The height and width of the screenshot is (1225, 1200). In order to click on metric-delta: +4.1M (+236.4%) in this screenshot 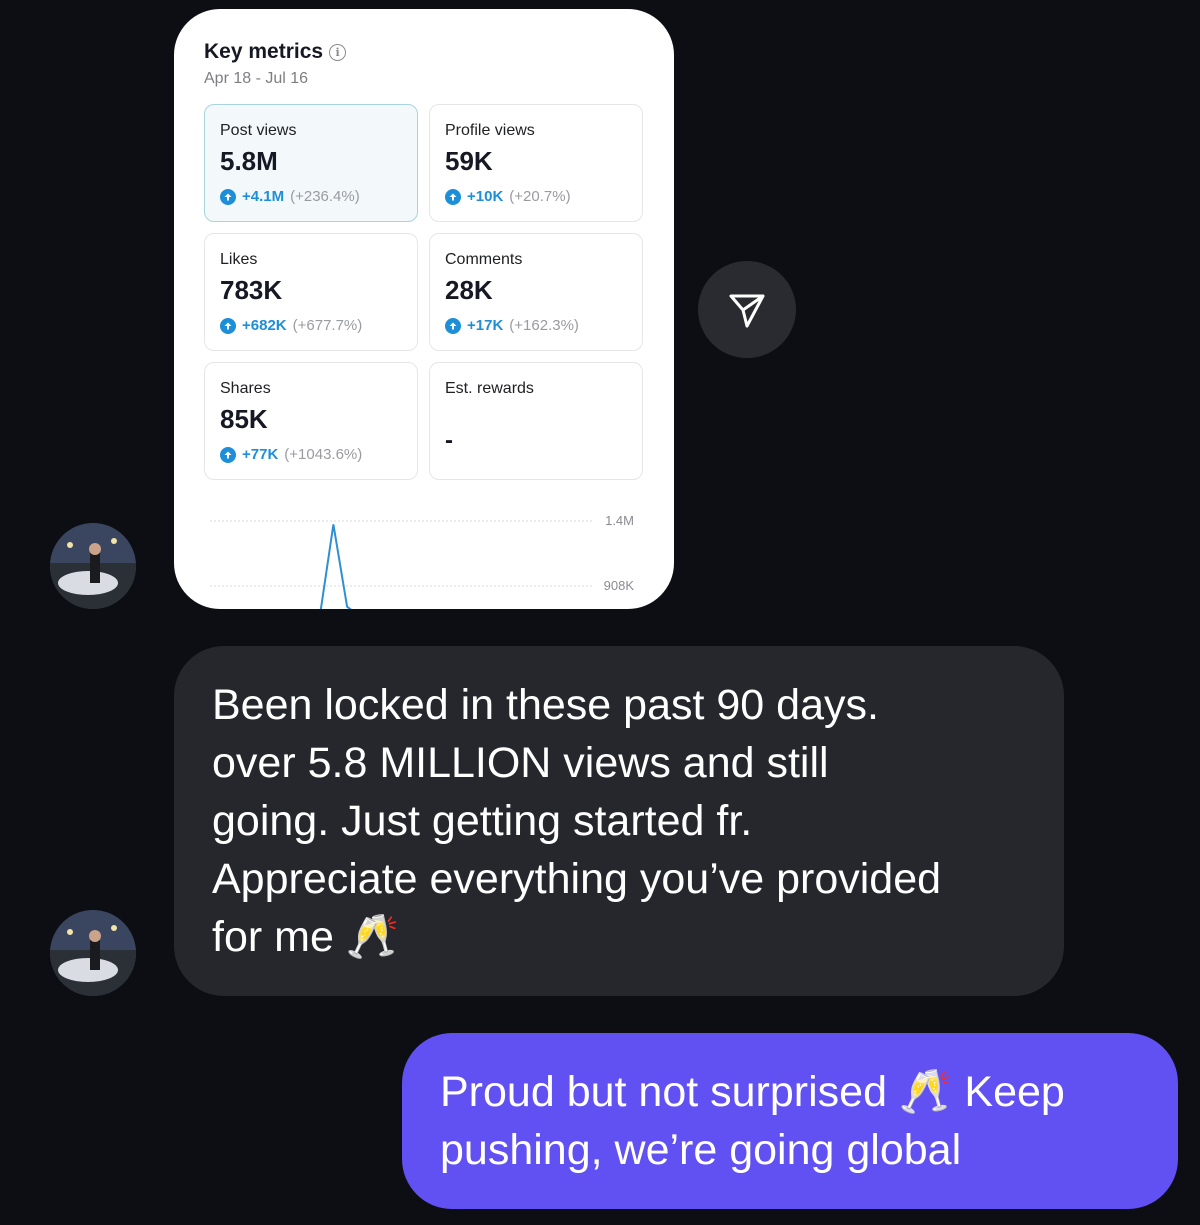, I will do `click(290, 196)`.